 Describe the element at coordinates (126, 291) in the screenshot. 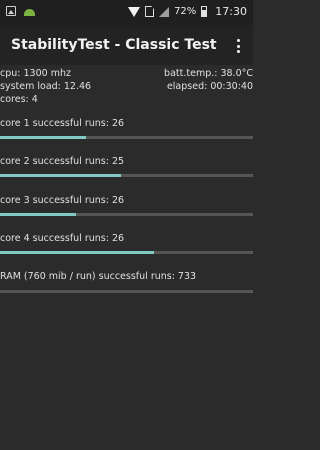

I see `ram-progress` at that location.